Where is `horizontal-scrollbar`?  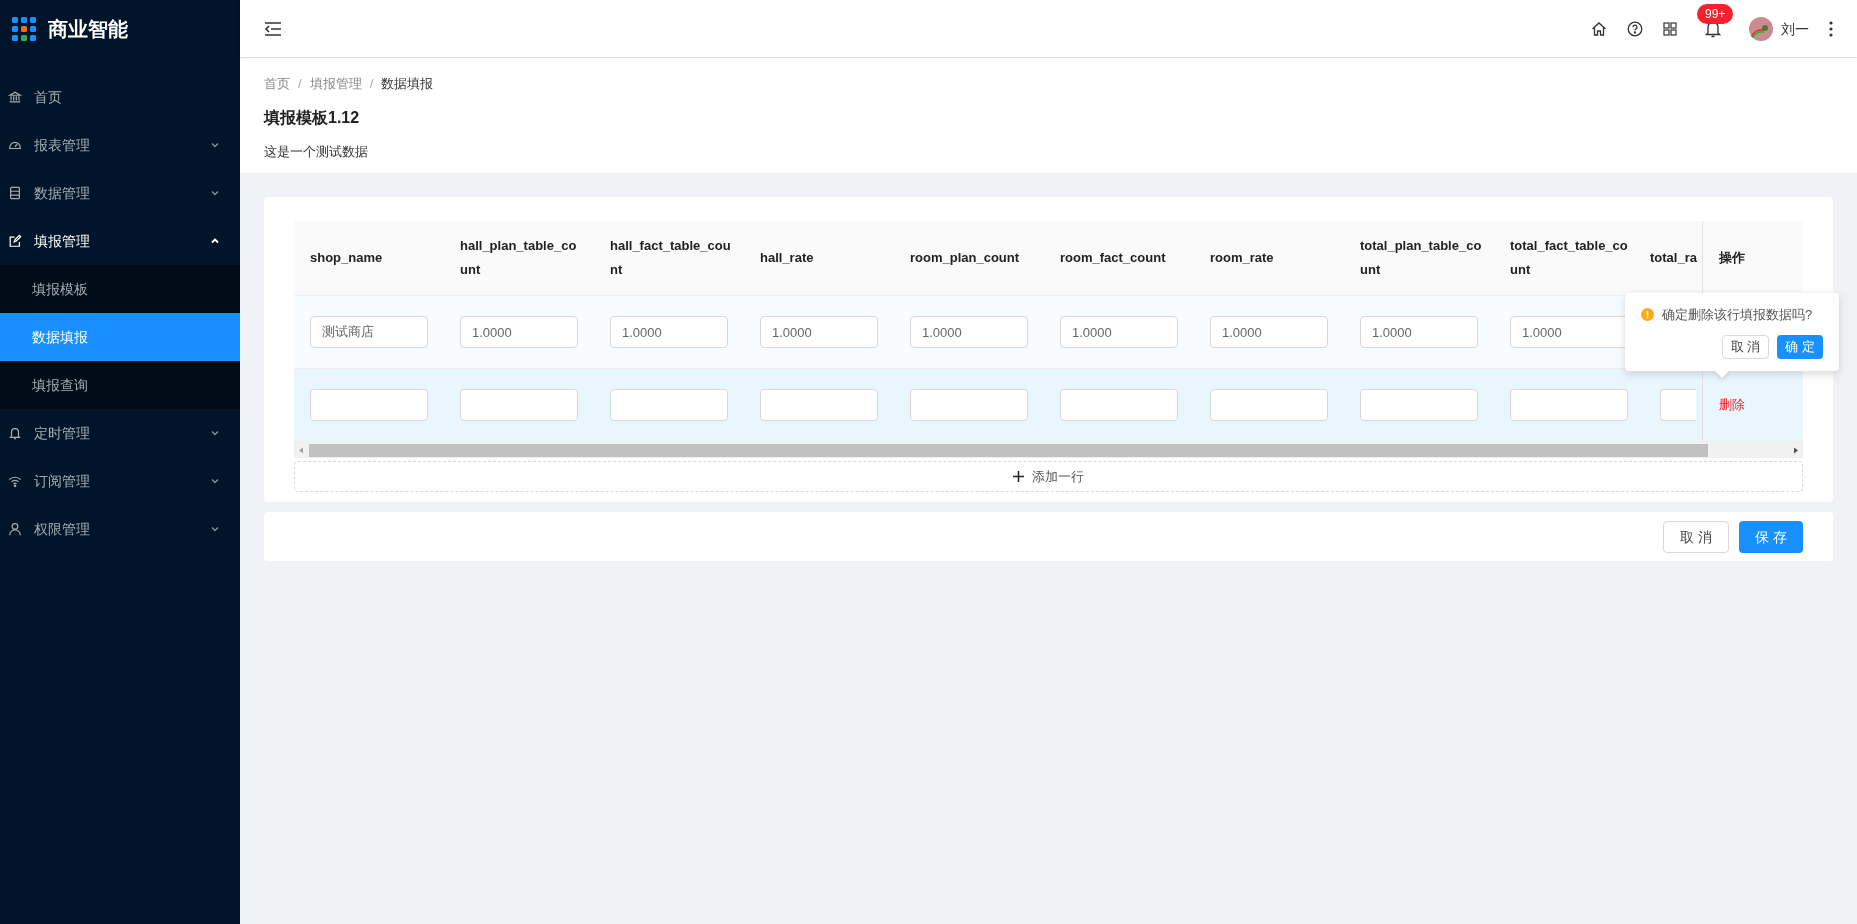
horizontal-scrollbar is located at coordinates (1048, 450).